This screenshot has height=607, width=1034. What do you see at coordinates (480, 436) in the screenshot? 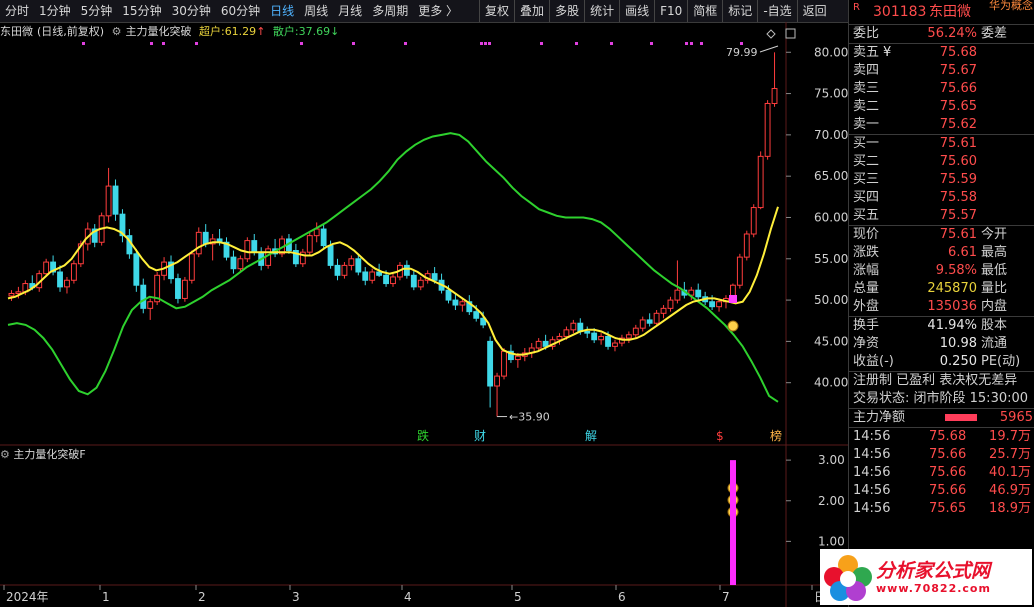
I see `event-marker: 财` at bounding box center [480, 436].